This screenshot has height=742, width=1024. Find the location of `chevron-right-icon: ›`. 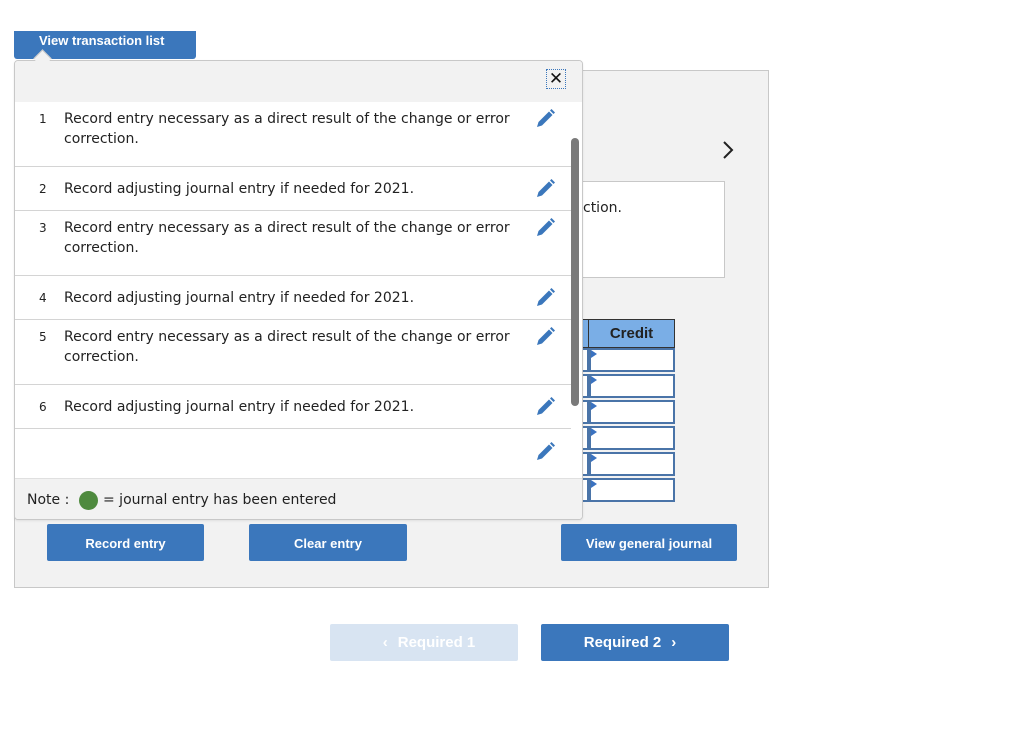

chevron-right-icon: › is located at coordinates (674, 642).